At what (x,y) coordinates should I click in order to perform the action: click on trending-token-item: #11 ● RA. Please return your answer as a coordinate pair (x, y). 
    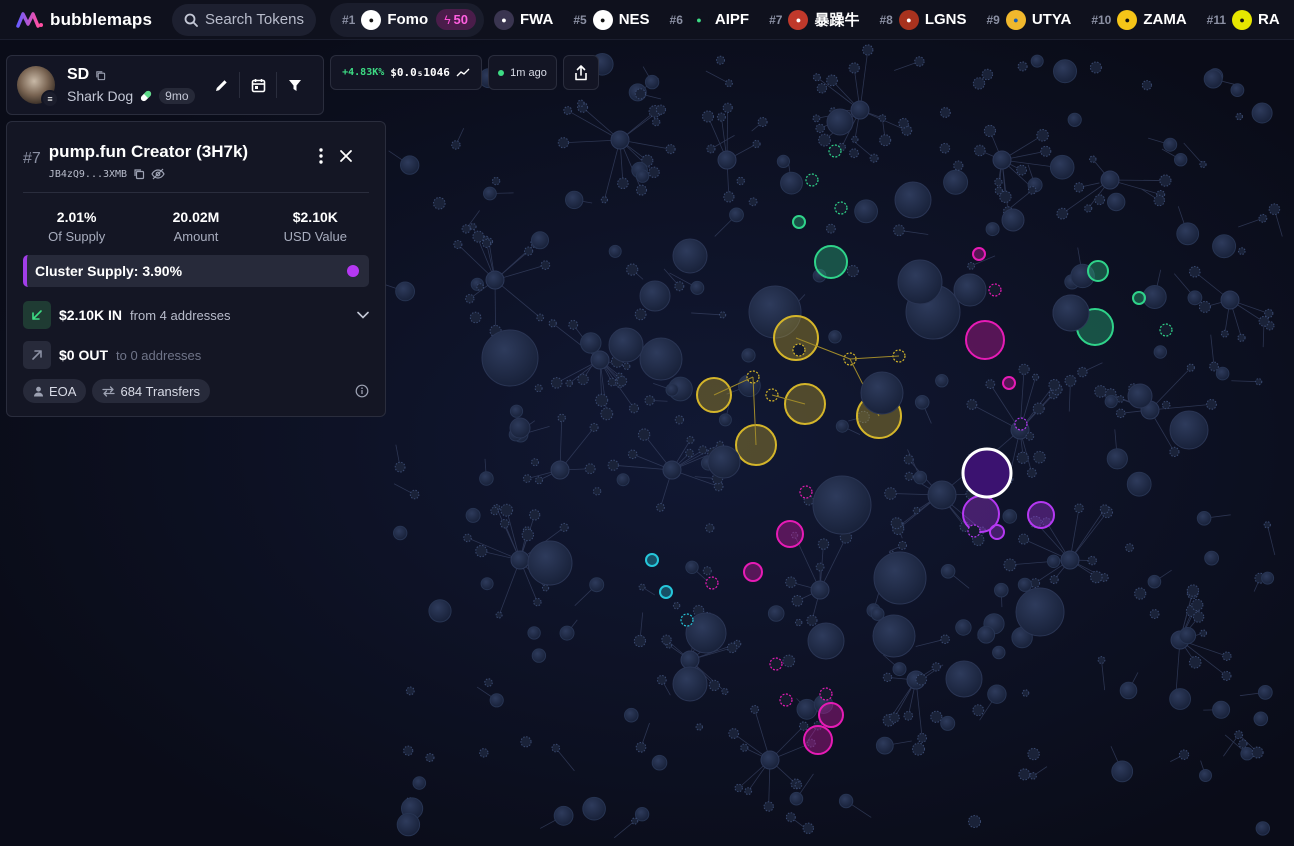
    Looking at the image, I should click on (1243, 20).